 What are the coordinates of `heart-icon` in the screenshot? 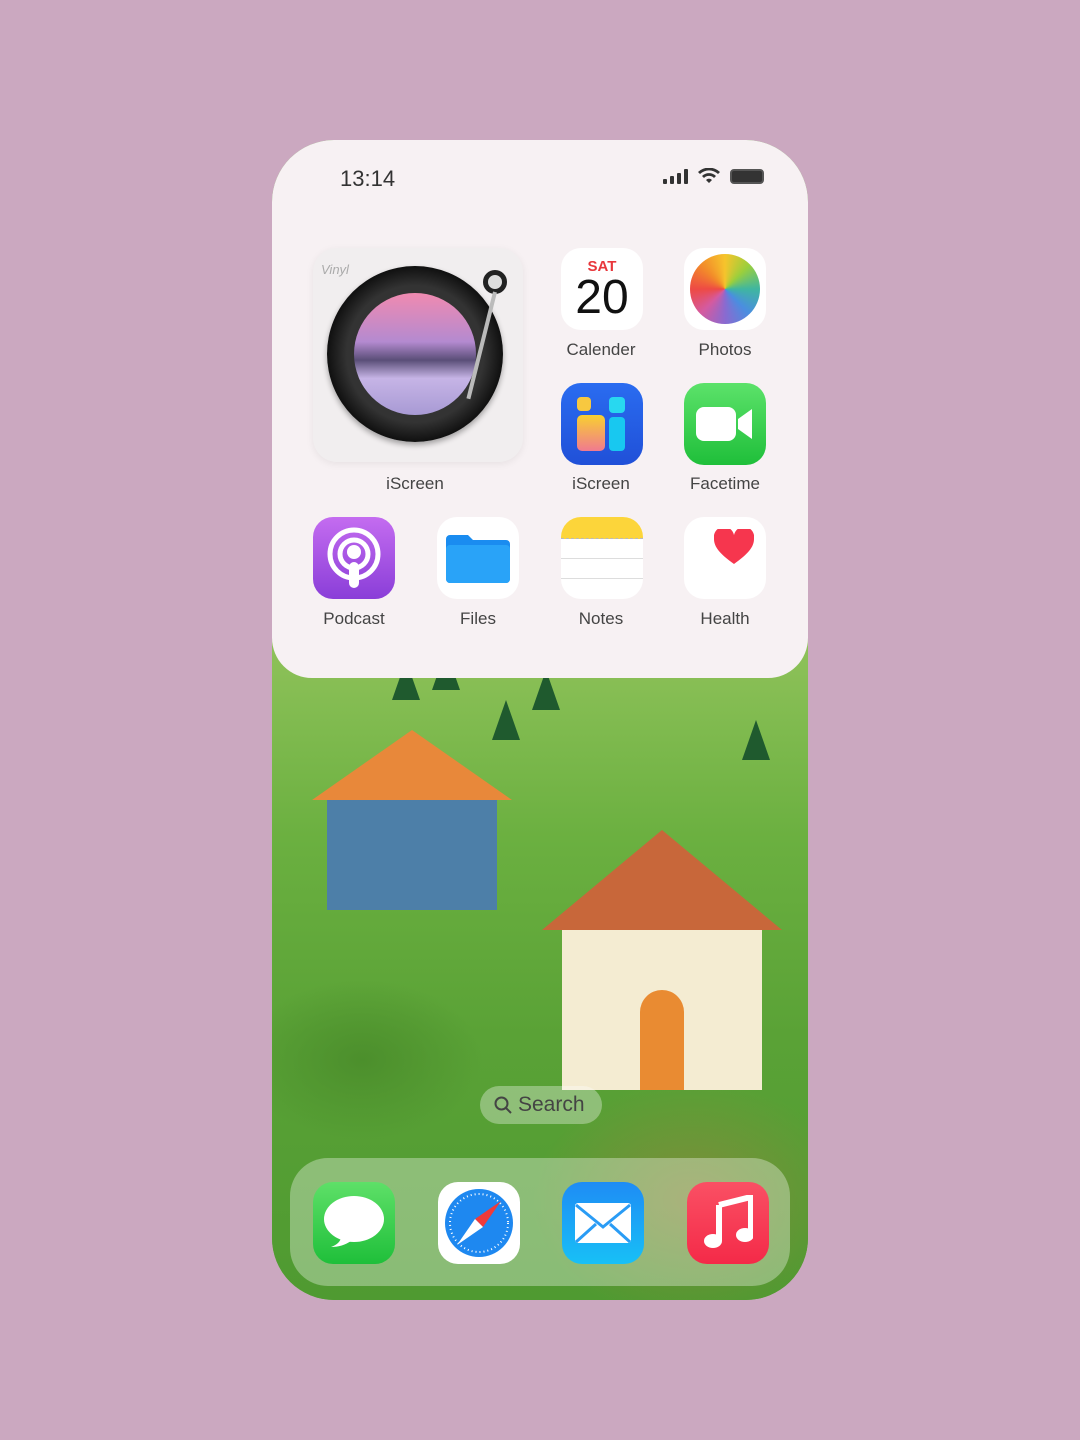 It's located at (734, 546).